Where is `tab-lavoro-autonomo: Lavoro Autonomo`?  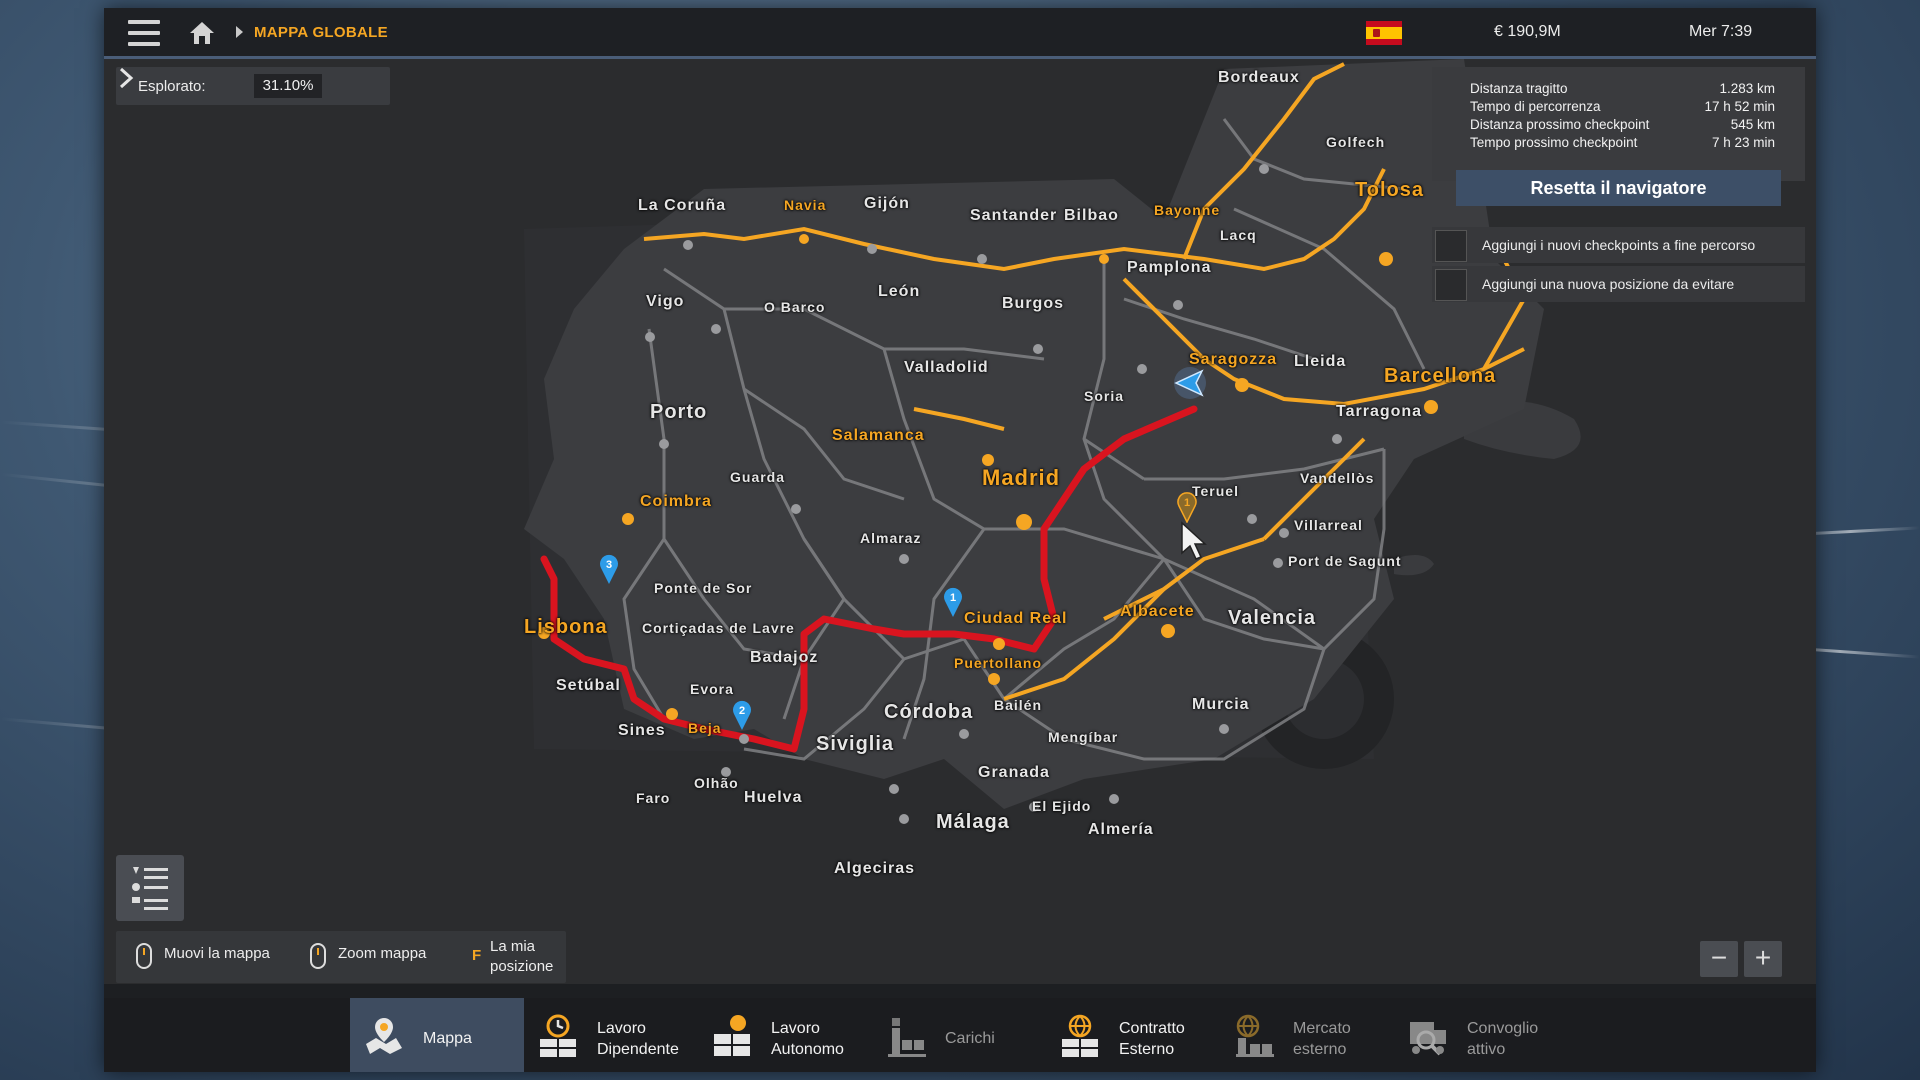 tab-lavoro-autonomo: Lavoro Autonomo is located at coordinates (785, 1035).